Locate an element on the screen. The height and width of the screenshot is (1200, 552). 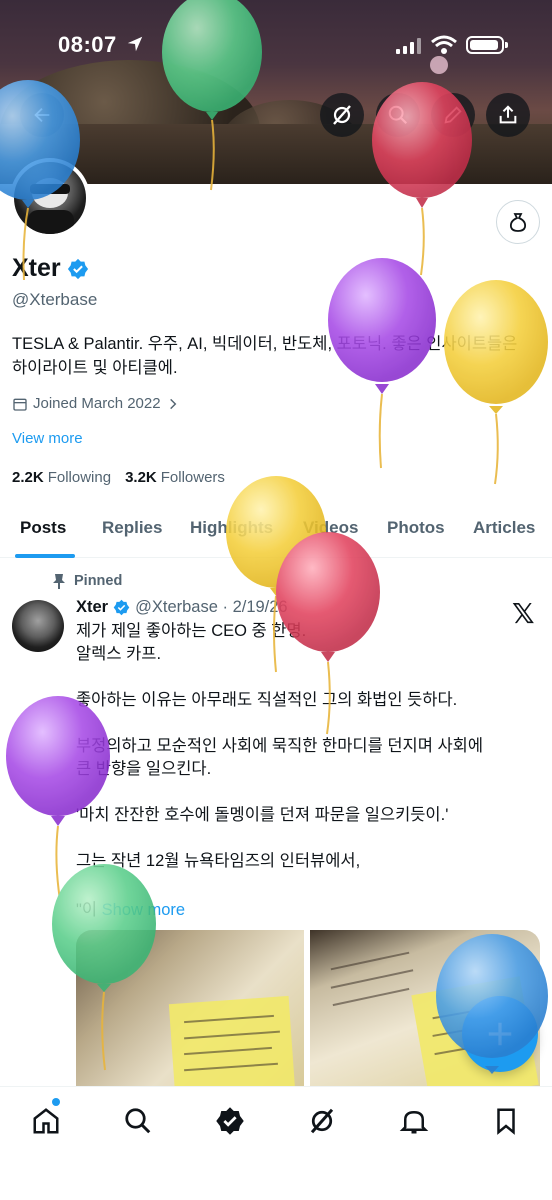
compose-button is located at coordinates (500, 1034).